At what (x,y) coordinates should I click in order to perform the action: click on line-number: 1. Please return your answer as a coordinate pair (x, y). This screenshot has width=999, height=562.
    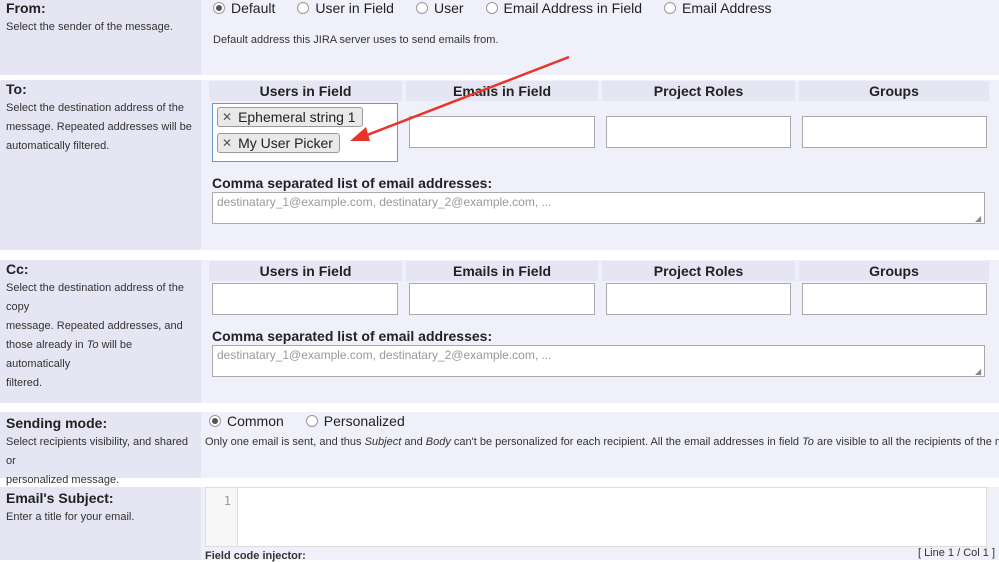
    Looking at the image, I should click on (227, 501).